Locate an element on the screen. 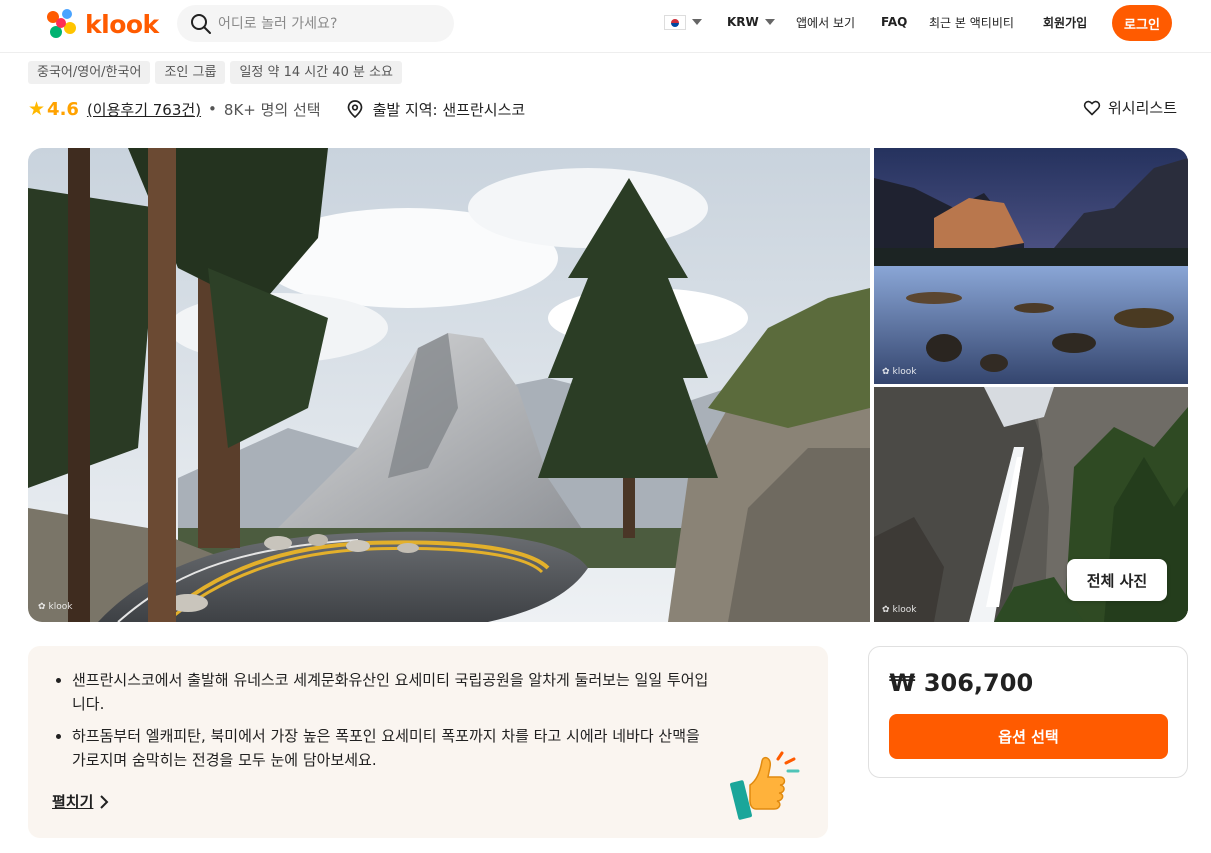 The width and height of the screenshot is (1211, 853). location-pin-icon is located at coordinates (354, 109).